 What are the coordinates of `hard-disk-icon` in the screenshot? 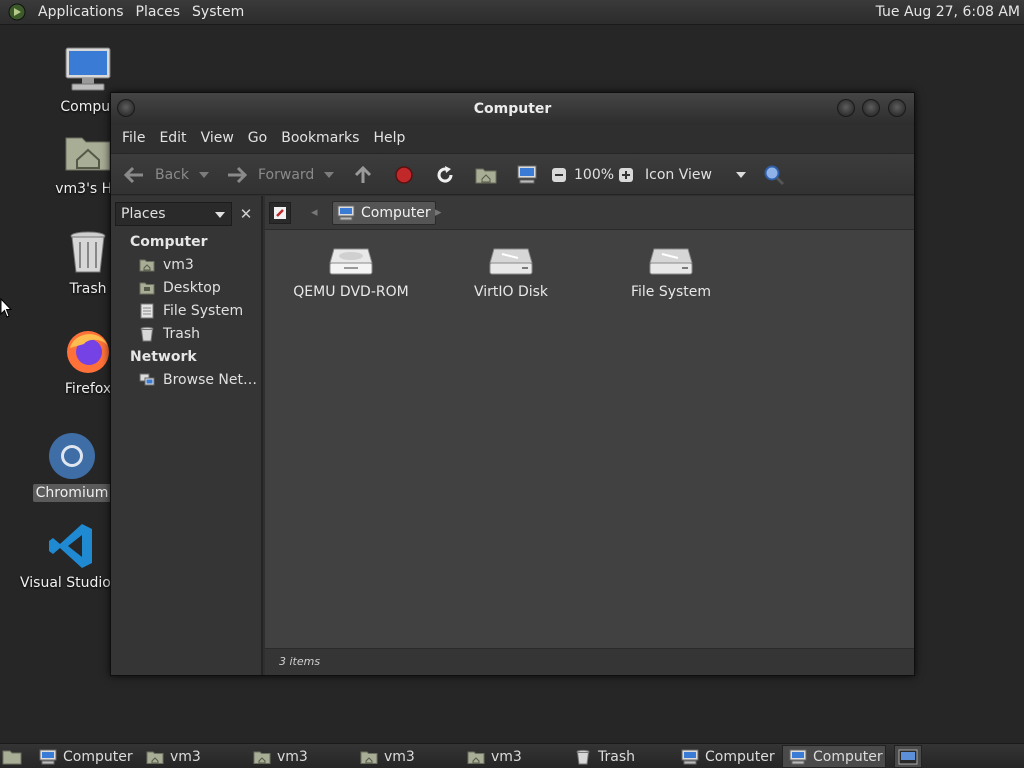 It's located at (511, 261).